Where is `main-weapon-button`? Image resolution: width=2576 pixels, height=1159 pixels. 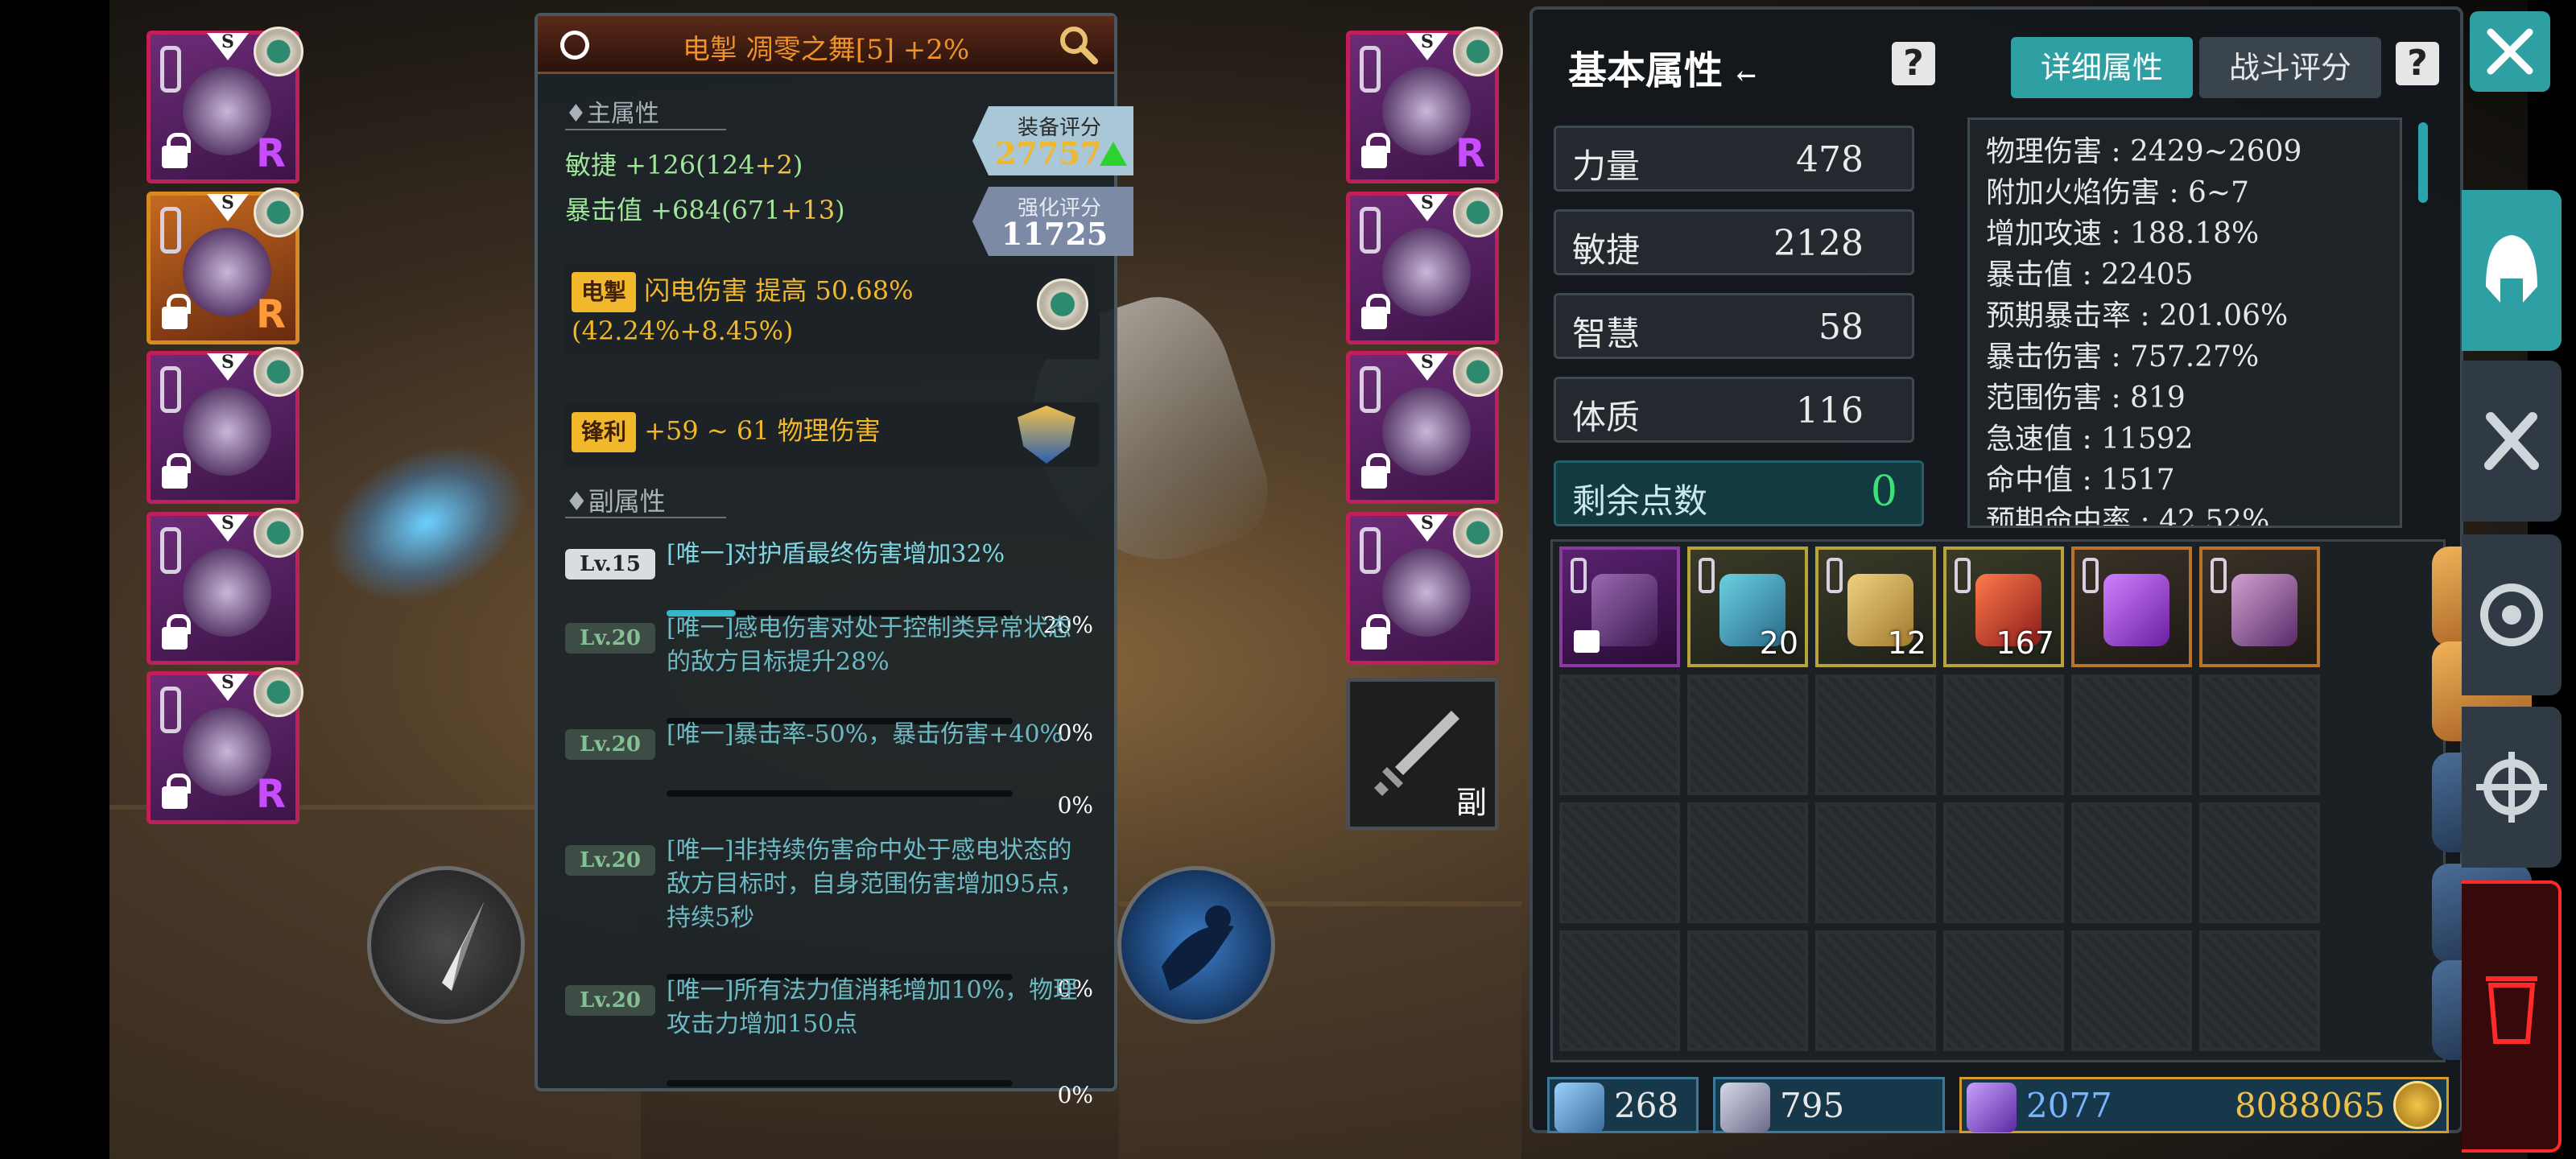 main-weapon-button is located at coordinates (446, 945).